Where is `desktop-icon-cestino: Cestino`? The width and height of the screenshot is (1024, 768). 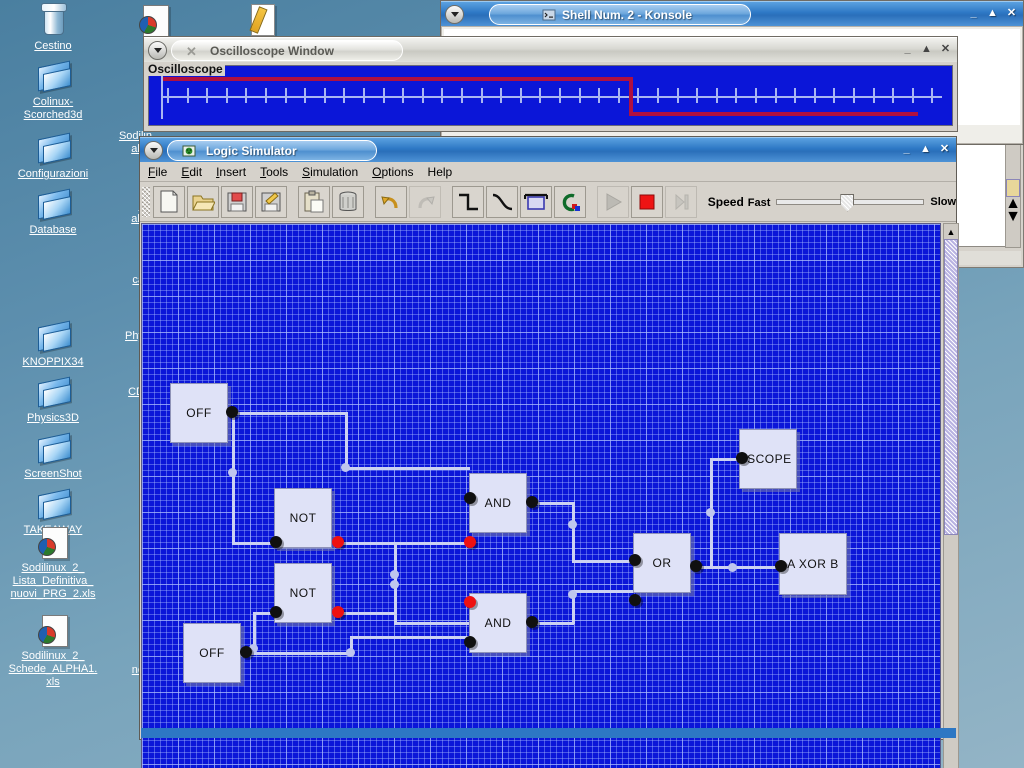
desktop-icon-cestino: Cestino is located at coordinates (53, 27).